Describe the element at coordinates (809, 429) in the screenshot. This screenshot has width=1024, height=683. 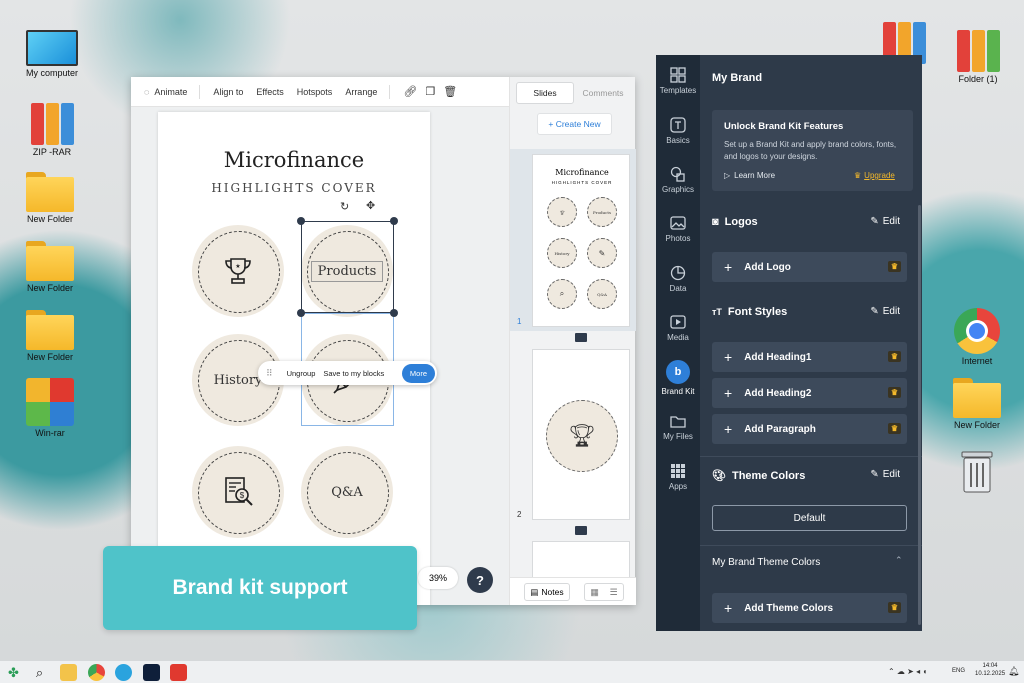
I see `add-paragraph-button: + Add Paragraph ♛` at that location.